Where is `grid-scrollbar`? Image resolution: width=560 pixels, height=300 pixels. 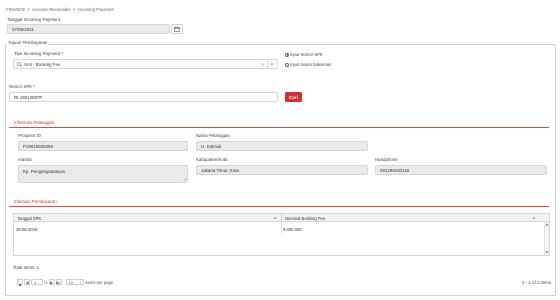
grid-scrollbar is located at coordinates (546, 238).